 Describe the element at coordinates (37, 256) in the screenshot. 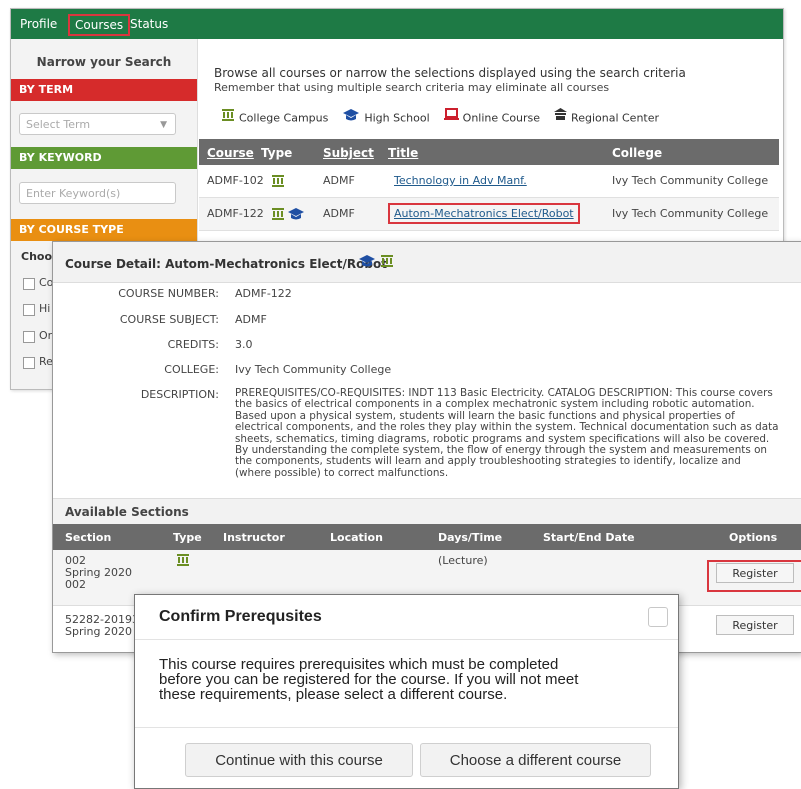

I see `choose-type-label: Choo` at that location.